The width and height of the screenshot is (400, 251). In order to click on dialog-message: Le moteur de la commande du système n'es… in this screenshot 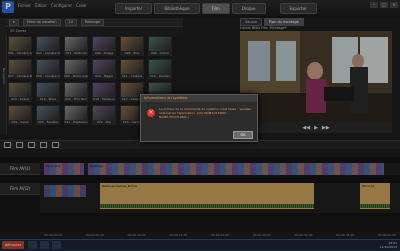, I will do `click(205, 113)`.